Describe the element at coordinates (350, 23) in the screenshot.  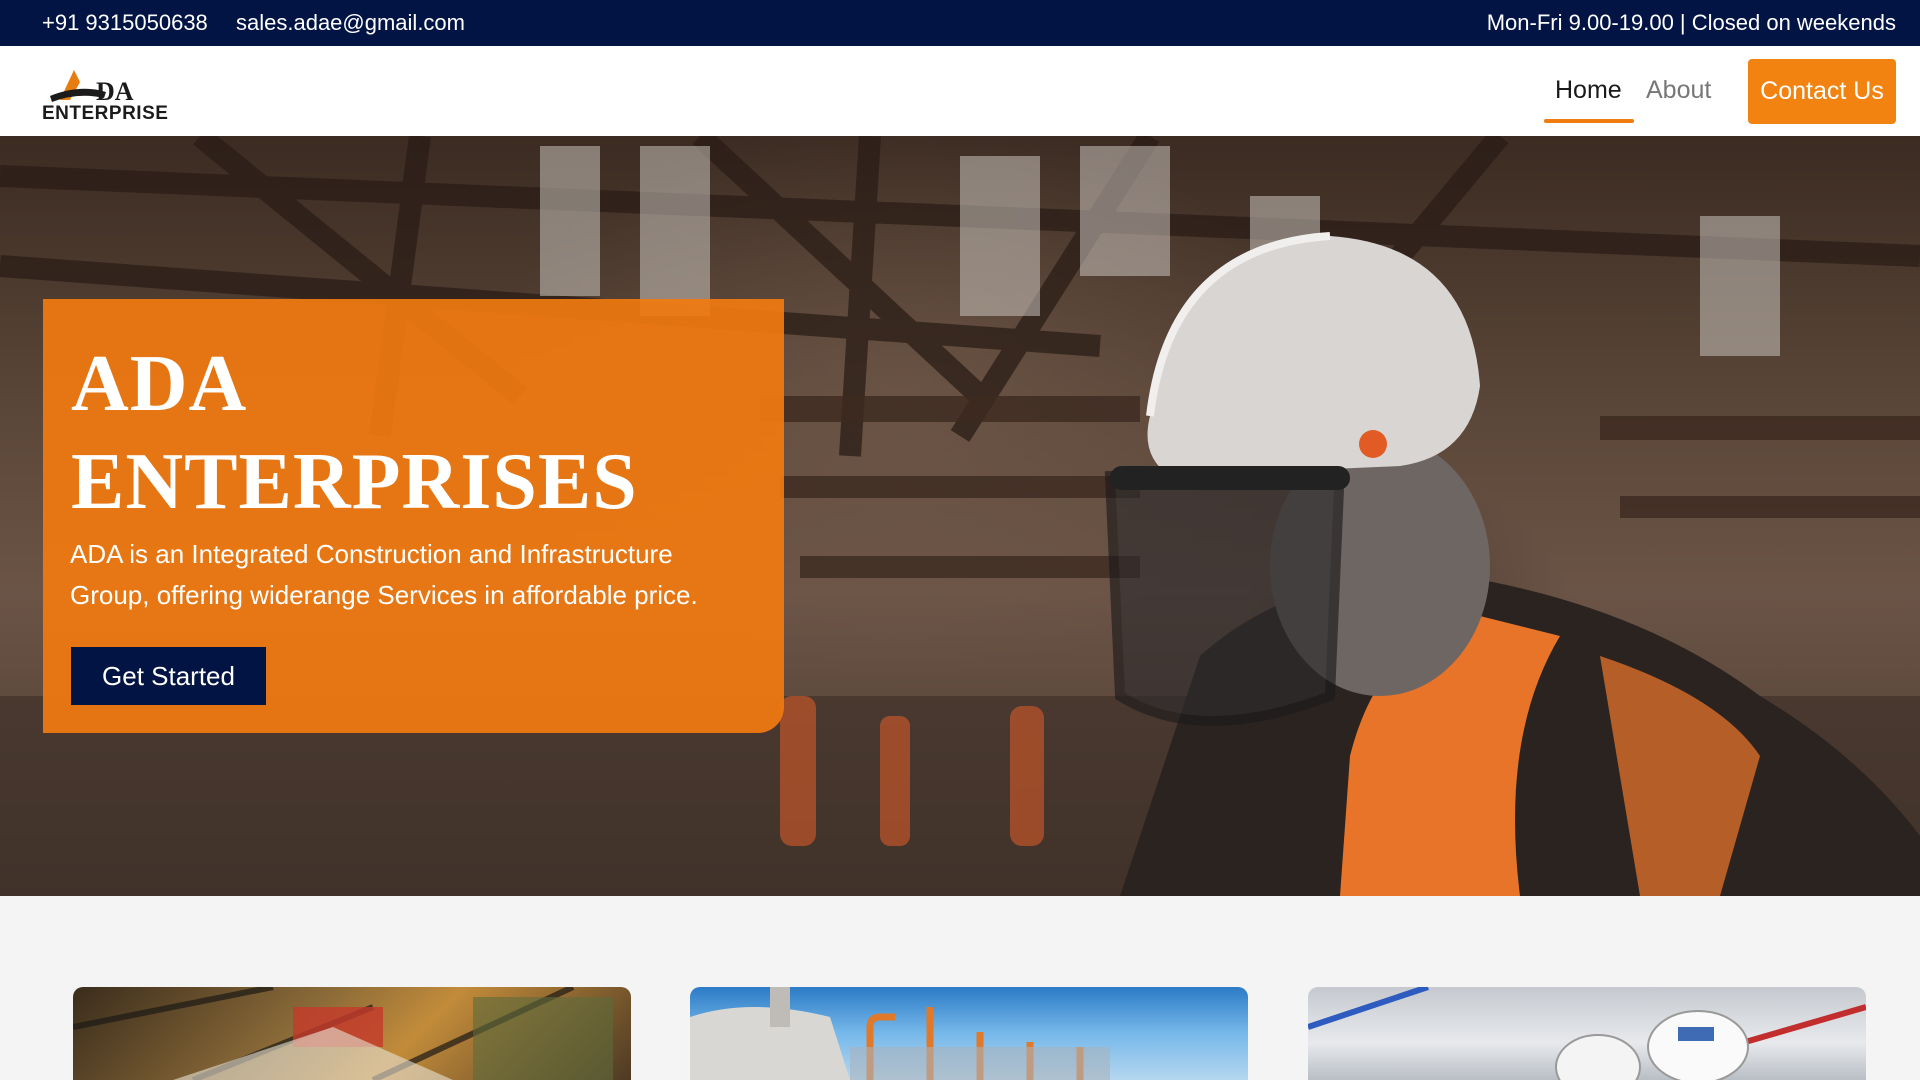
I see `email-address: sales.adae@gmail.com` at that location.